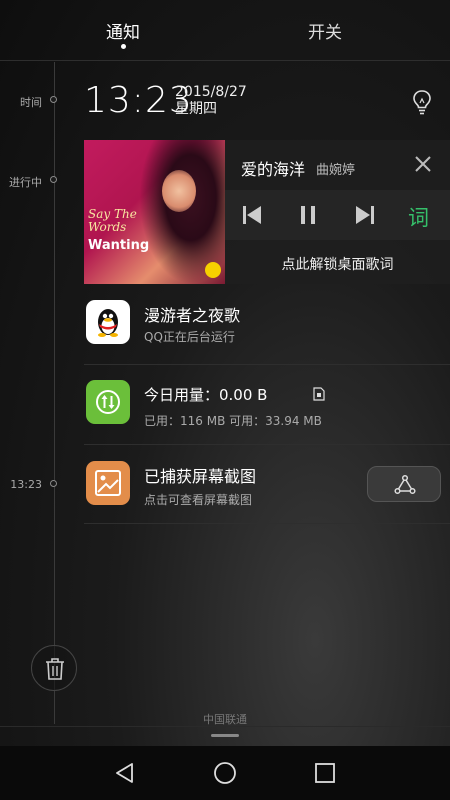 This screenshot has height=800, width=450. I want to click on image-icon, so click(108, 483).